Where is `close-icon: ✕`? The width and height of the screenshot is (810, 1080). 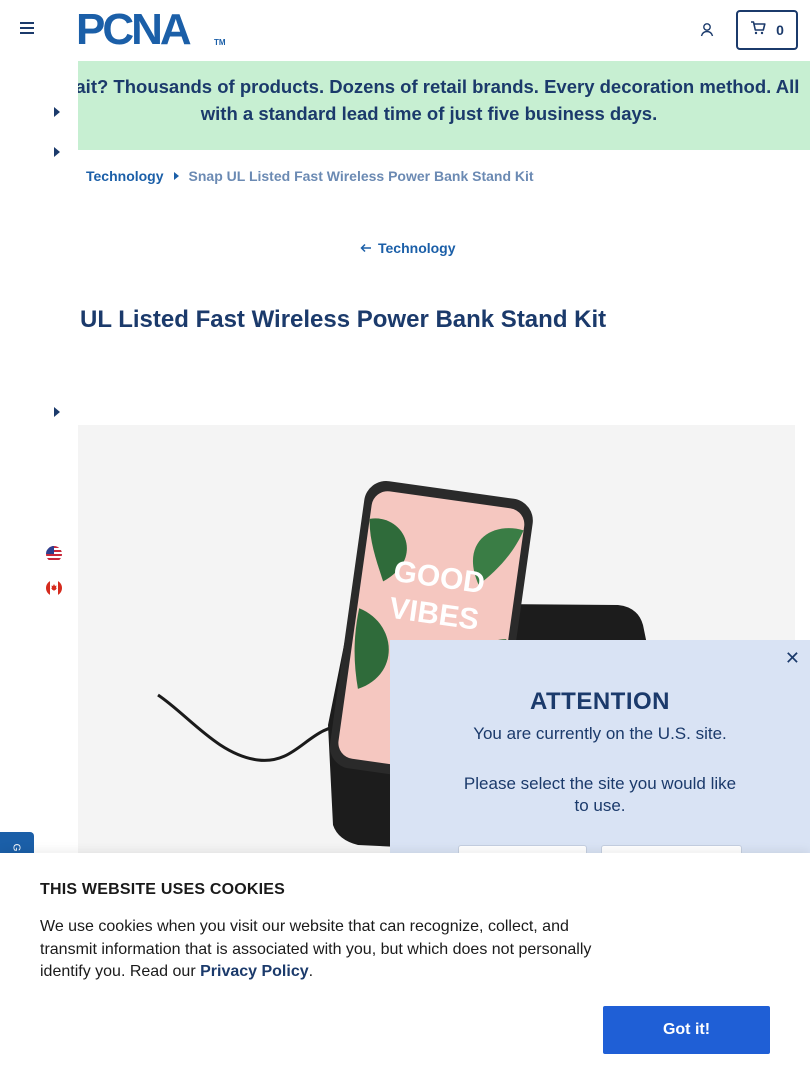 close-icon: ✕ is located at coordinates (792, 658).